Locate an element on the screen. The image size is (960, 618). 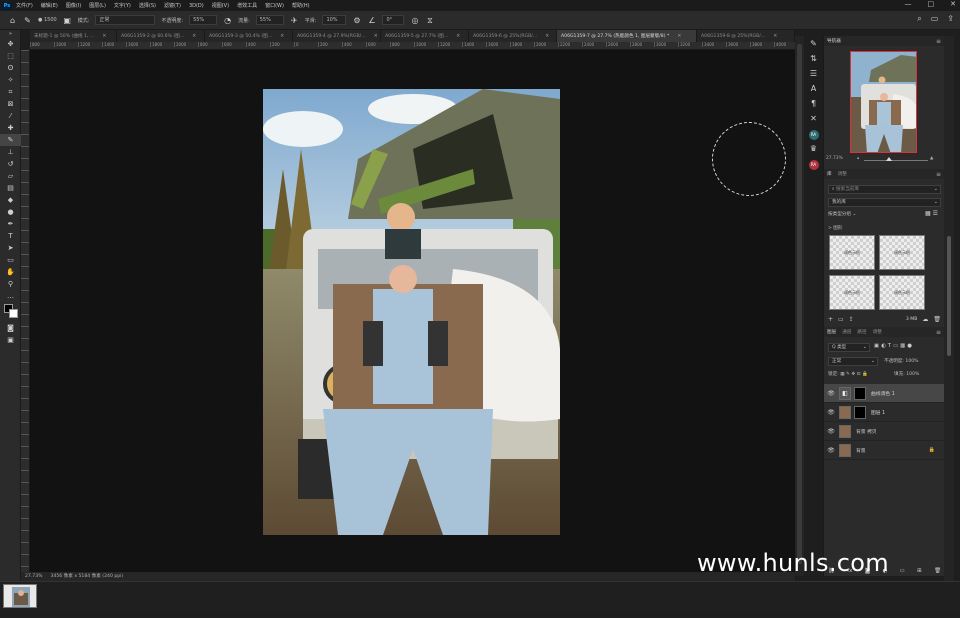
close-button: ✕ is located at coordinates (953, 4).